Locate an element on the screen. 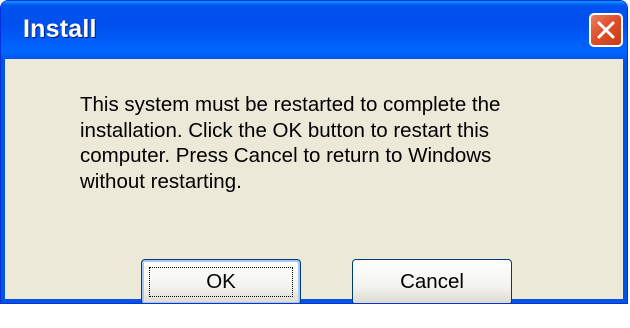  window-border-bottom is located at coordinates (314, 301).